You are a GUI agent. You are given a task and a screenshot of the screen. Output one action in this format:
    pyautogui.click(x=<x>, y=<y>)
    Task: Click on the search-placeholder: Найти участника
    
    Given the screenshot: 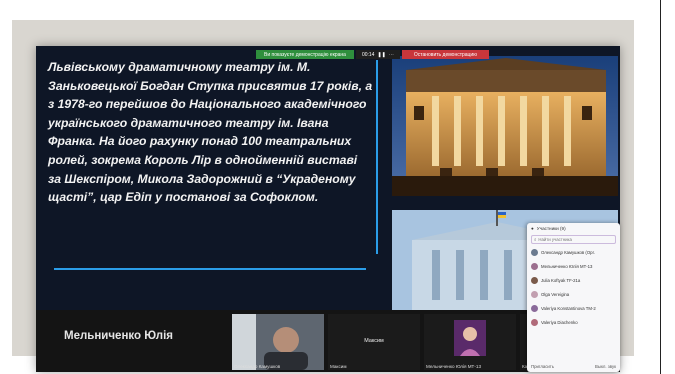 What is the action you would take?
    pyautogui.click(x=555, y=239)
    